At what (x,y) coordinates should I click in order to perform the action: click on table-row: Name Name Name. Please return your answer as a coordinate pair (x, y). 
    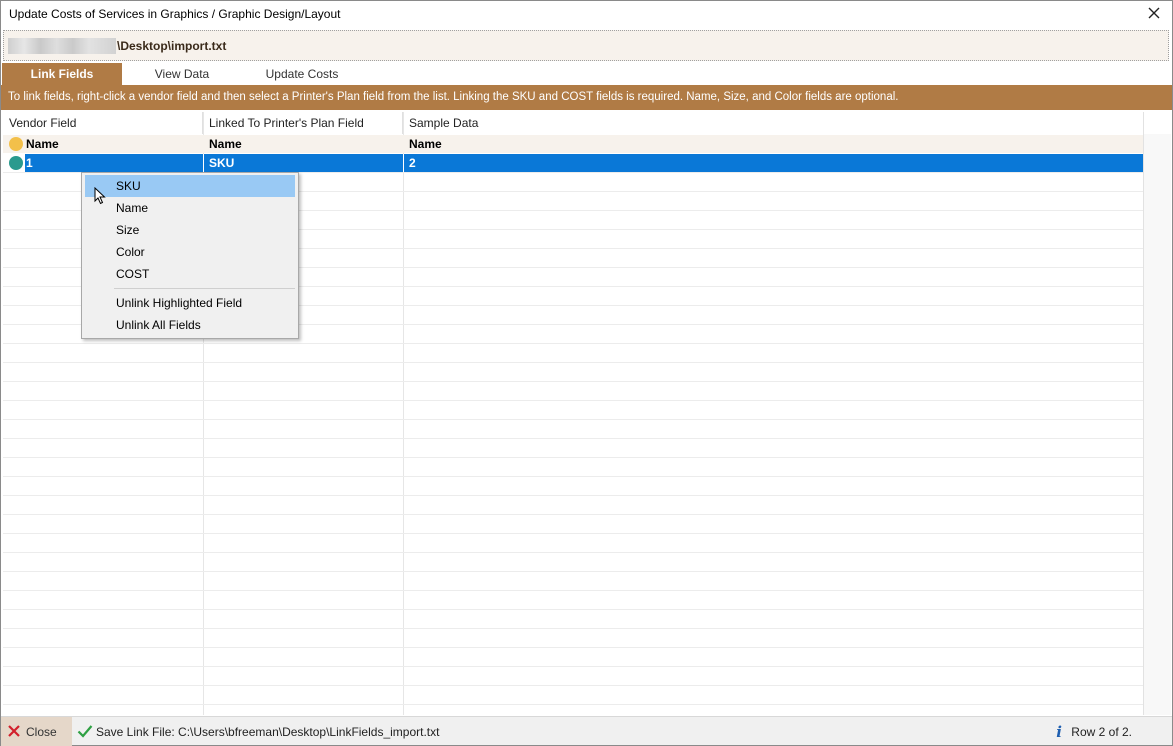
    Looking at the image, I should click on (573, 144).